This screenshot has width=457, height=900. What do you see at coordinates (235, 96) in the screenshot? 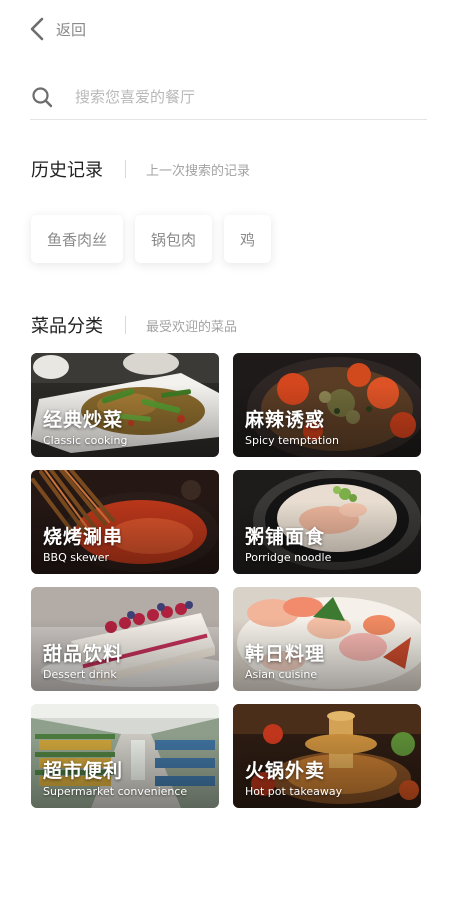
I see `search-input` at bounding box center [235, 96].